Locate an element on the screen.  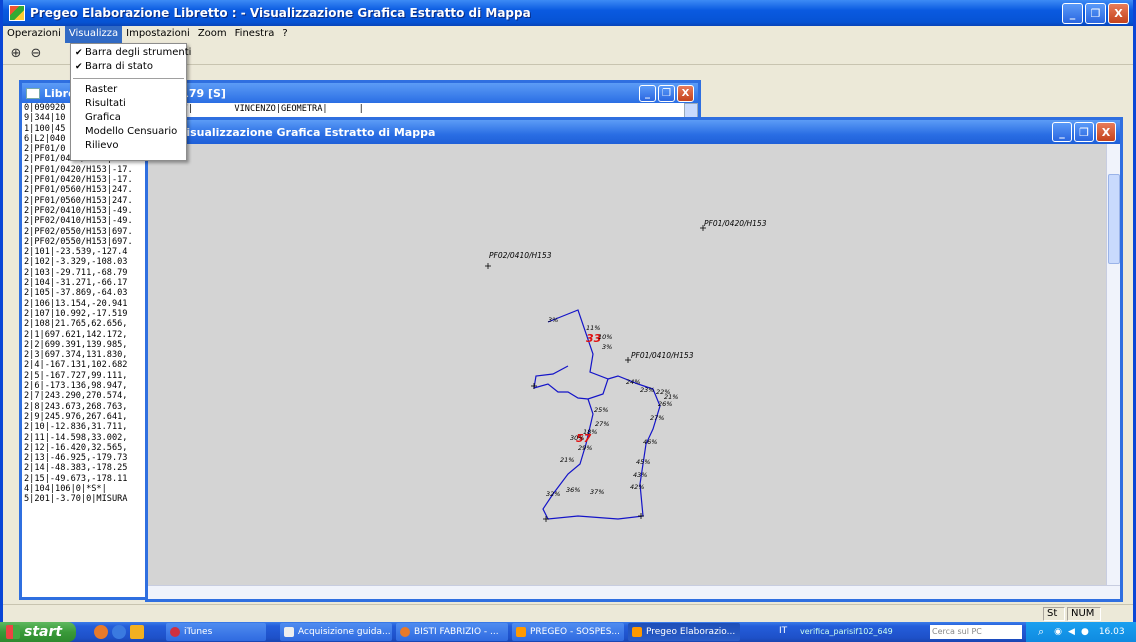
libretto-row1-tail: 36,57| VINCENZO|GEOMETRA| | is located at coordinates (263, 109).